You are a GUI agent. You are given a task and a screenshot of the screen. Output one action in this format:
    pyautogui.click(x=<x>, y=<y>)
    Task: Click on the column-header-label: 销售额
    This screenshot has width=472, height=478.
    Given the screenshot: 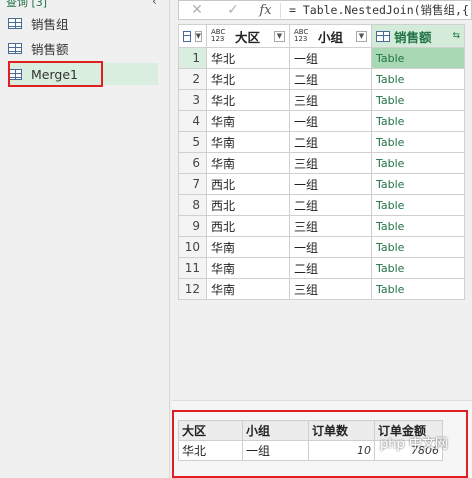 What is the action you would take?
    pyautogui.click(x=413, y=37)
    